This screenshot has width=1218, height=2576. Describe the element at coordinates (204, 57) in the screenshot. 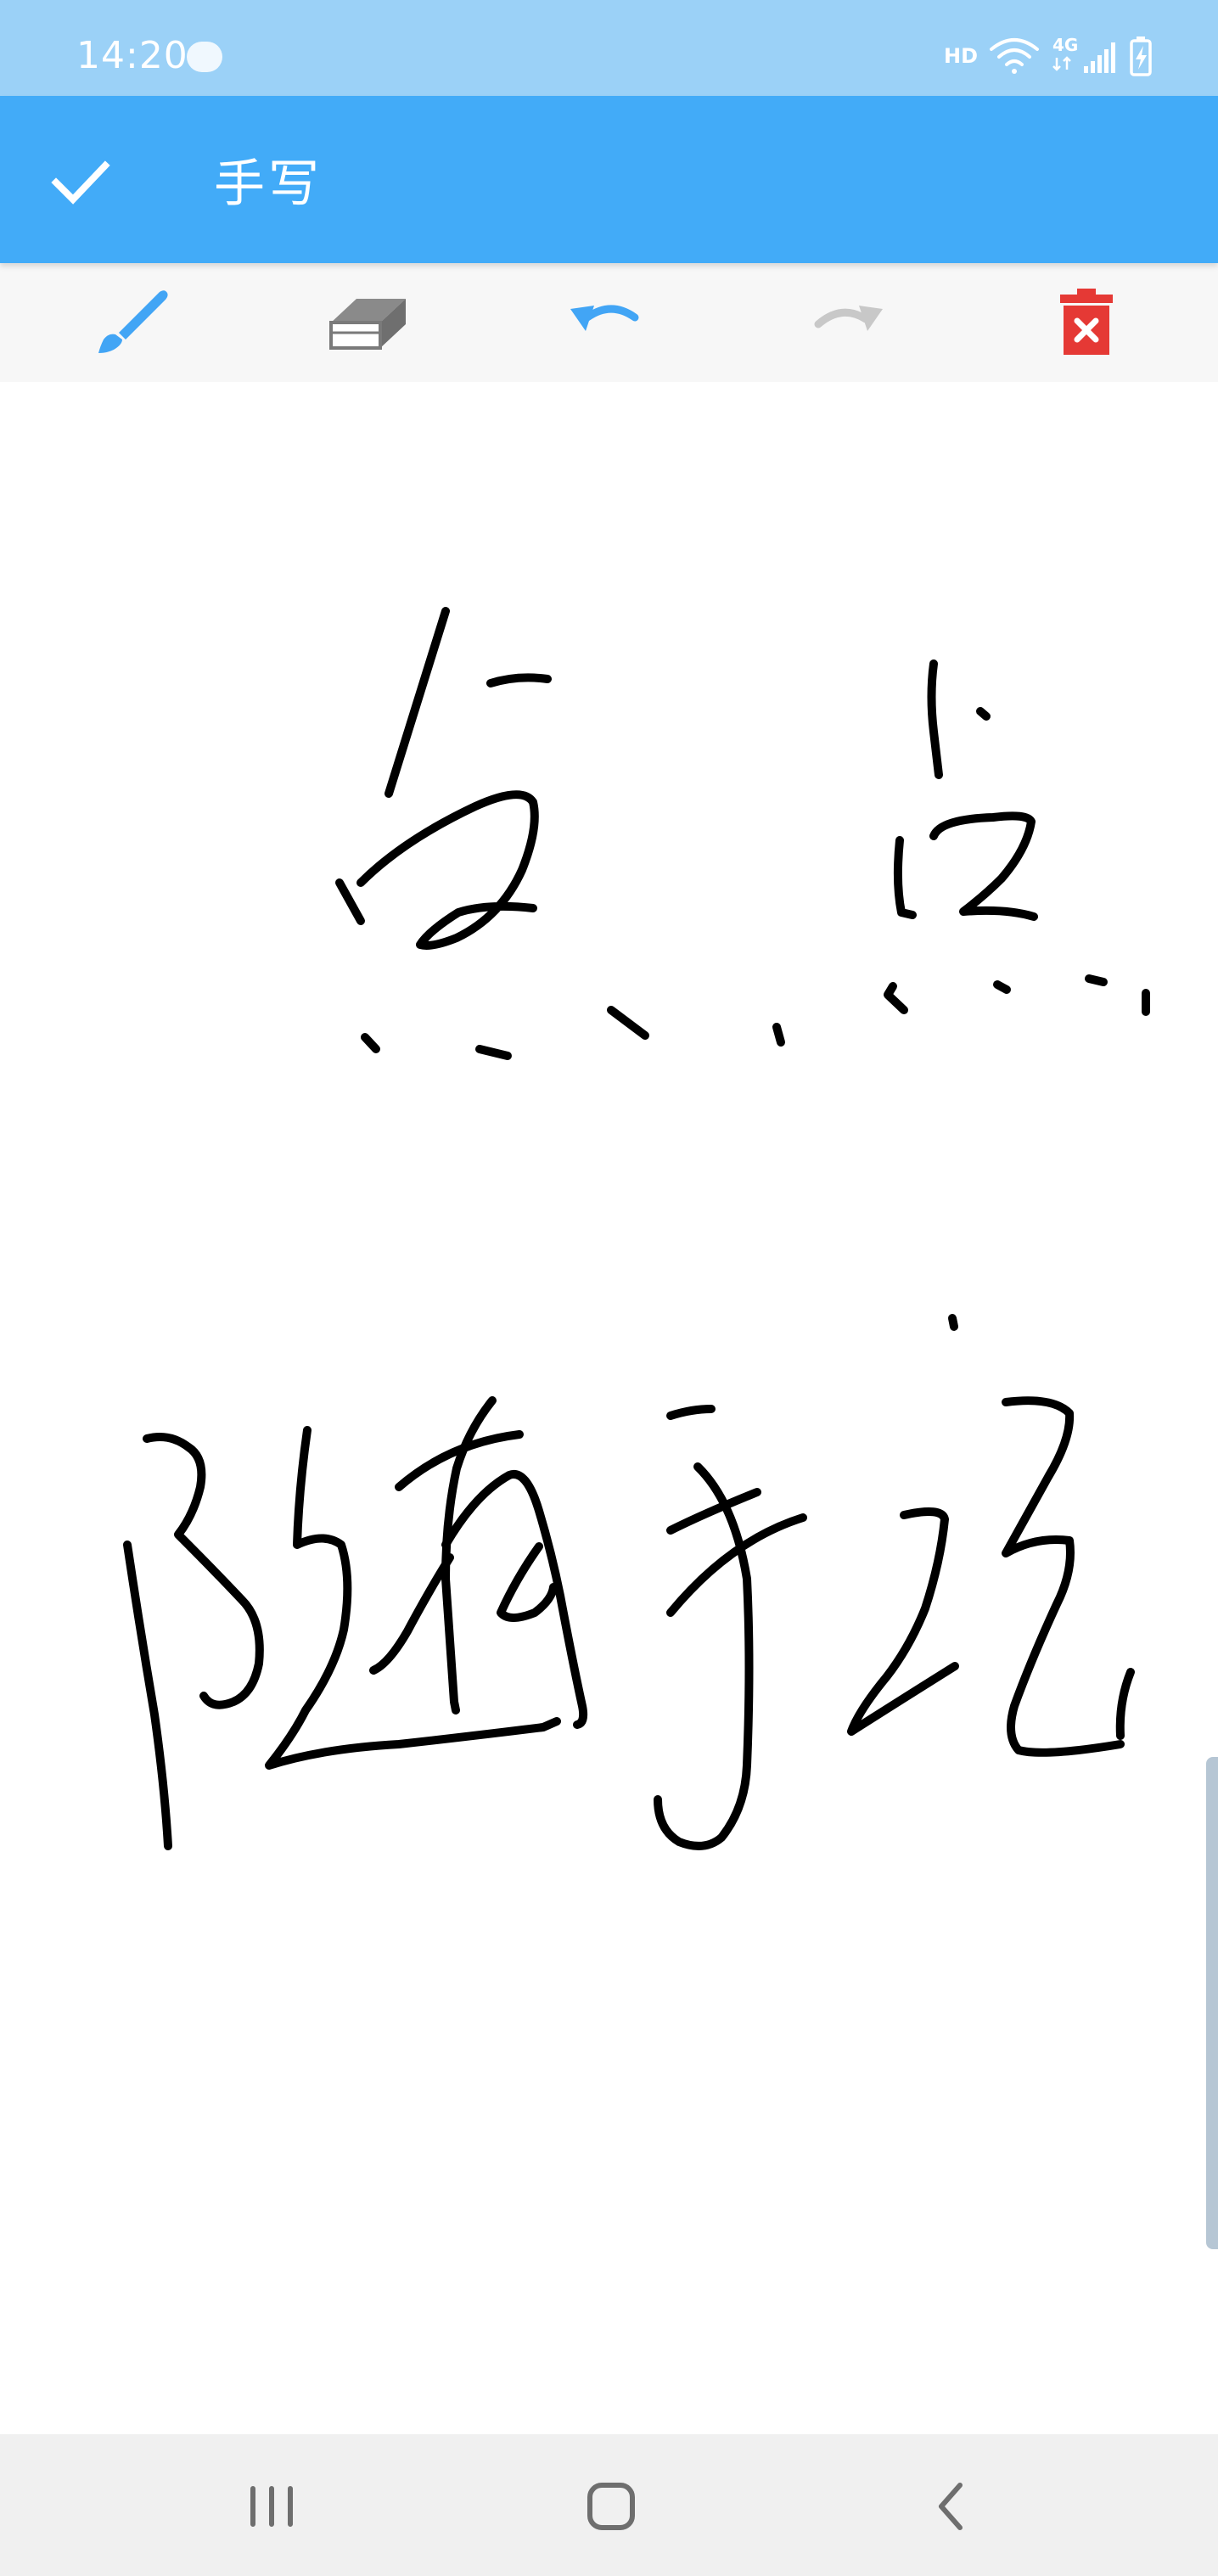

I see `notification-badge-icon` at that location.